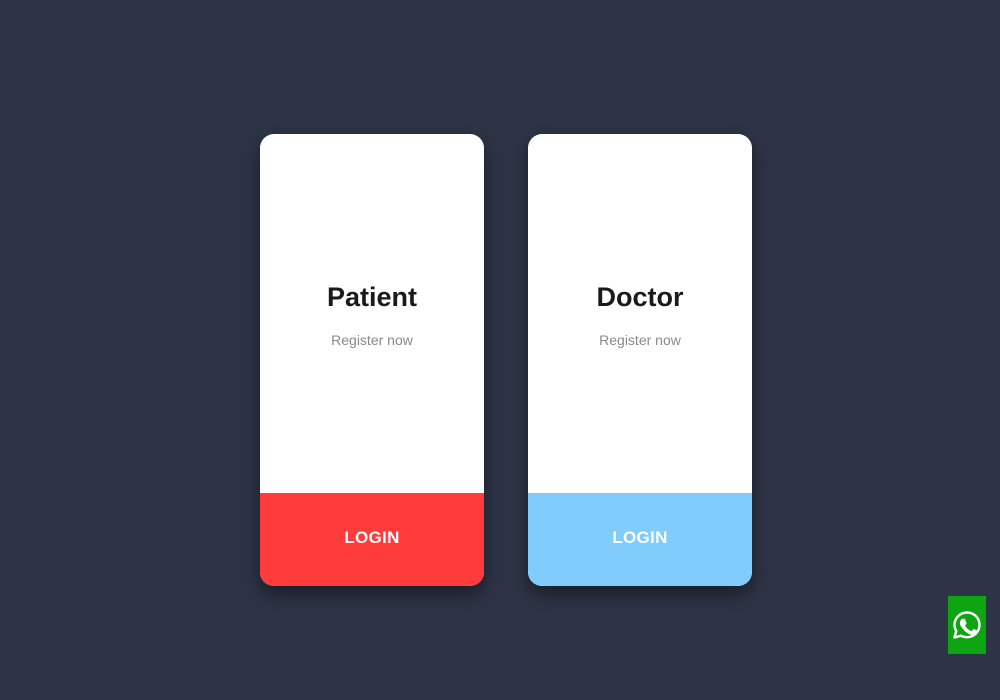 The image size is (1000, 700). Describe the element at coordinates (640, 297) in the screenshot. I see `doctor-card-title: Doctor` at that location.